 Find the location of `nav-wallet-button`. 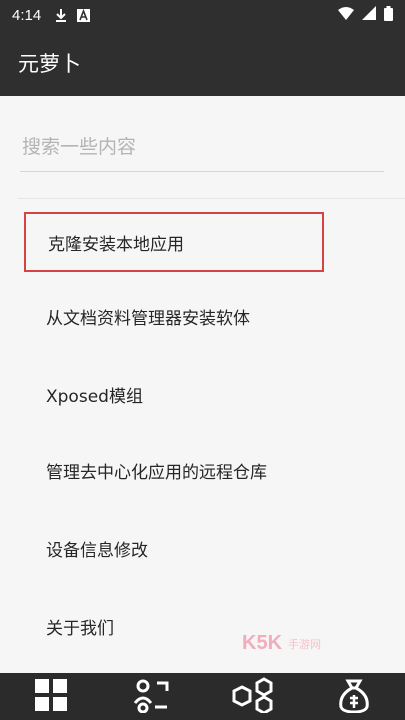

nav-wallet-button is located at coordinates (354, 696).